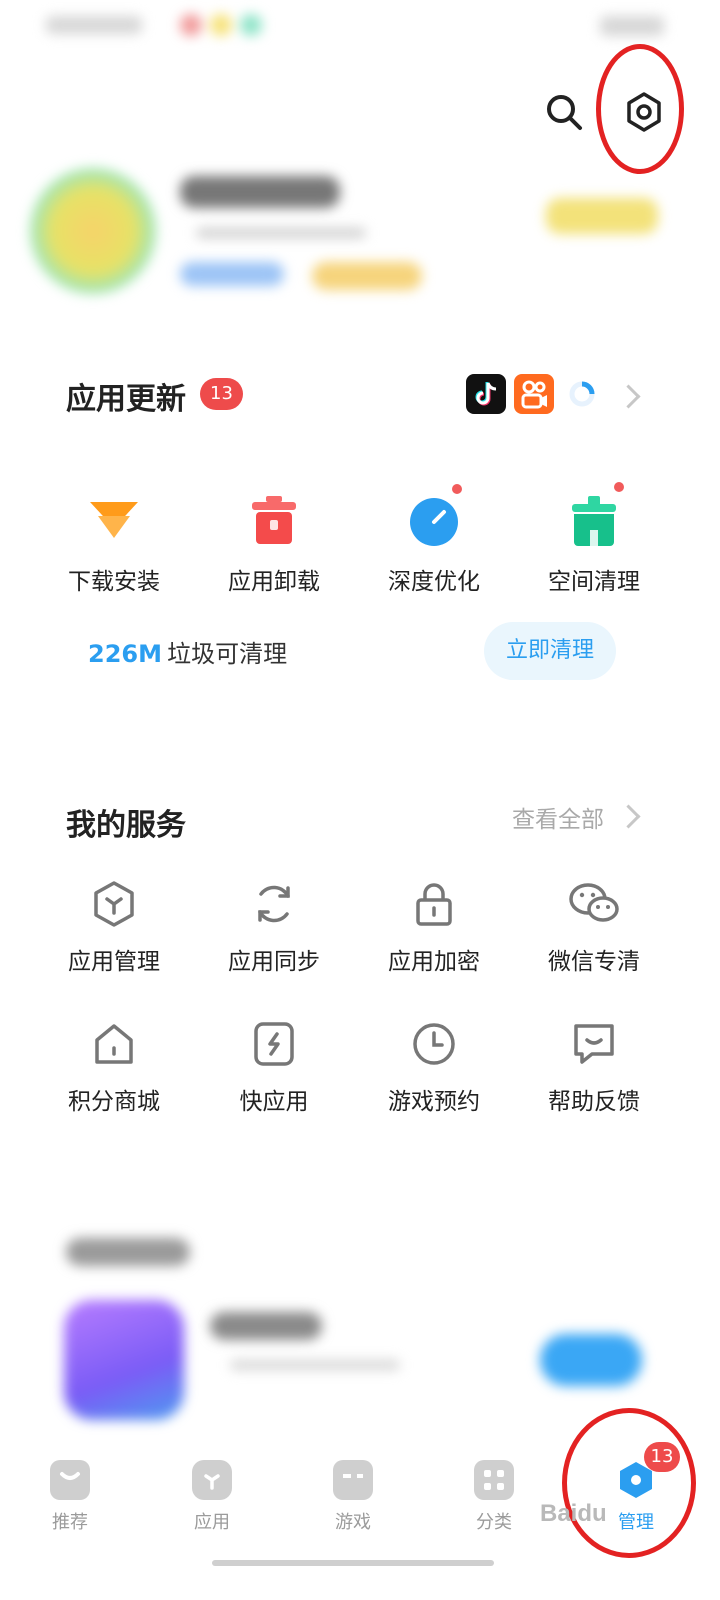  What do you see at coordinates (640, 109) in the screenshot?
I see `annotation-circle-settings` at bounding box center [640, 109].